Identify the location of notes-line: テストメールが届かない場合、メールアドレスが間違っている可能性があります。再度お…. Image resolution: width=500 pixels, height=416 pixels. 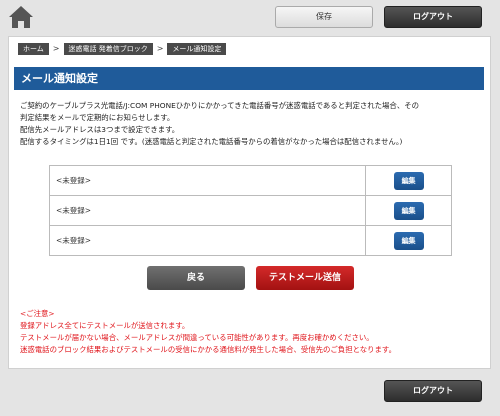
(197, 337).